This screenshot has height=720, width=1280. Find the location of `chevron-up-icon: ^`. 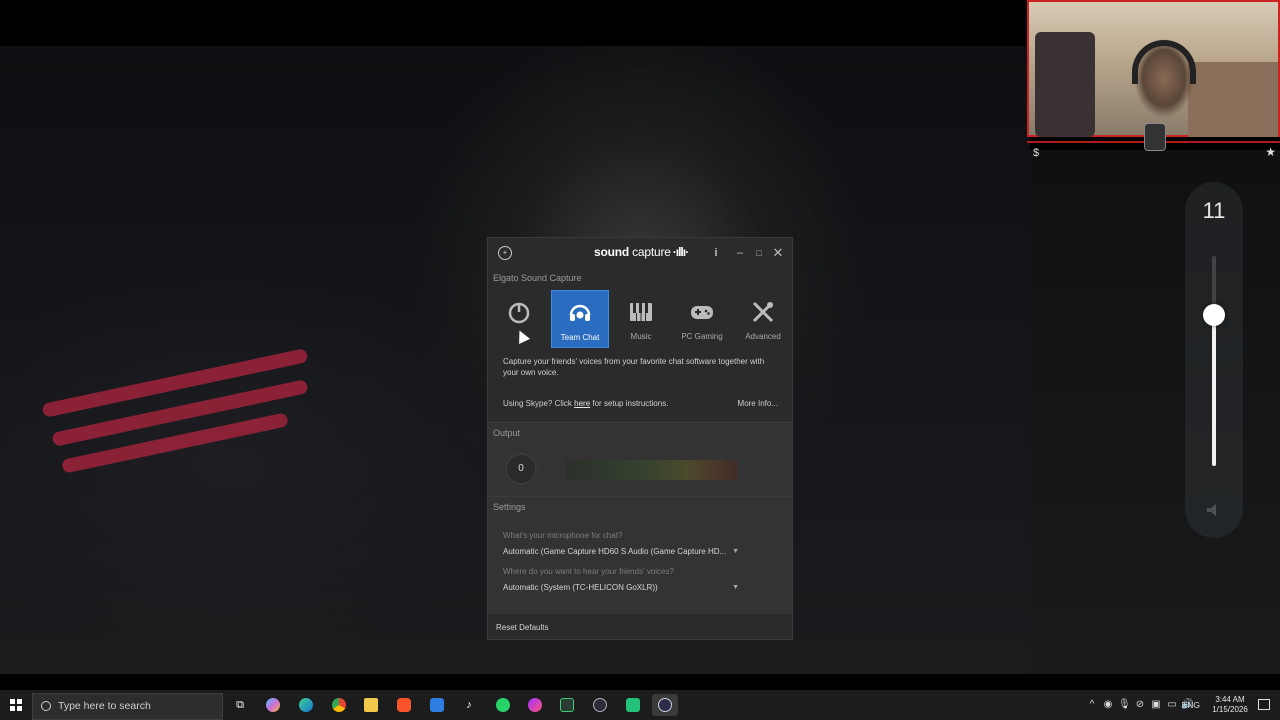

chevron-up-icon: ^ is located at coordinates (1092, 705).